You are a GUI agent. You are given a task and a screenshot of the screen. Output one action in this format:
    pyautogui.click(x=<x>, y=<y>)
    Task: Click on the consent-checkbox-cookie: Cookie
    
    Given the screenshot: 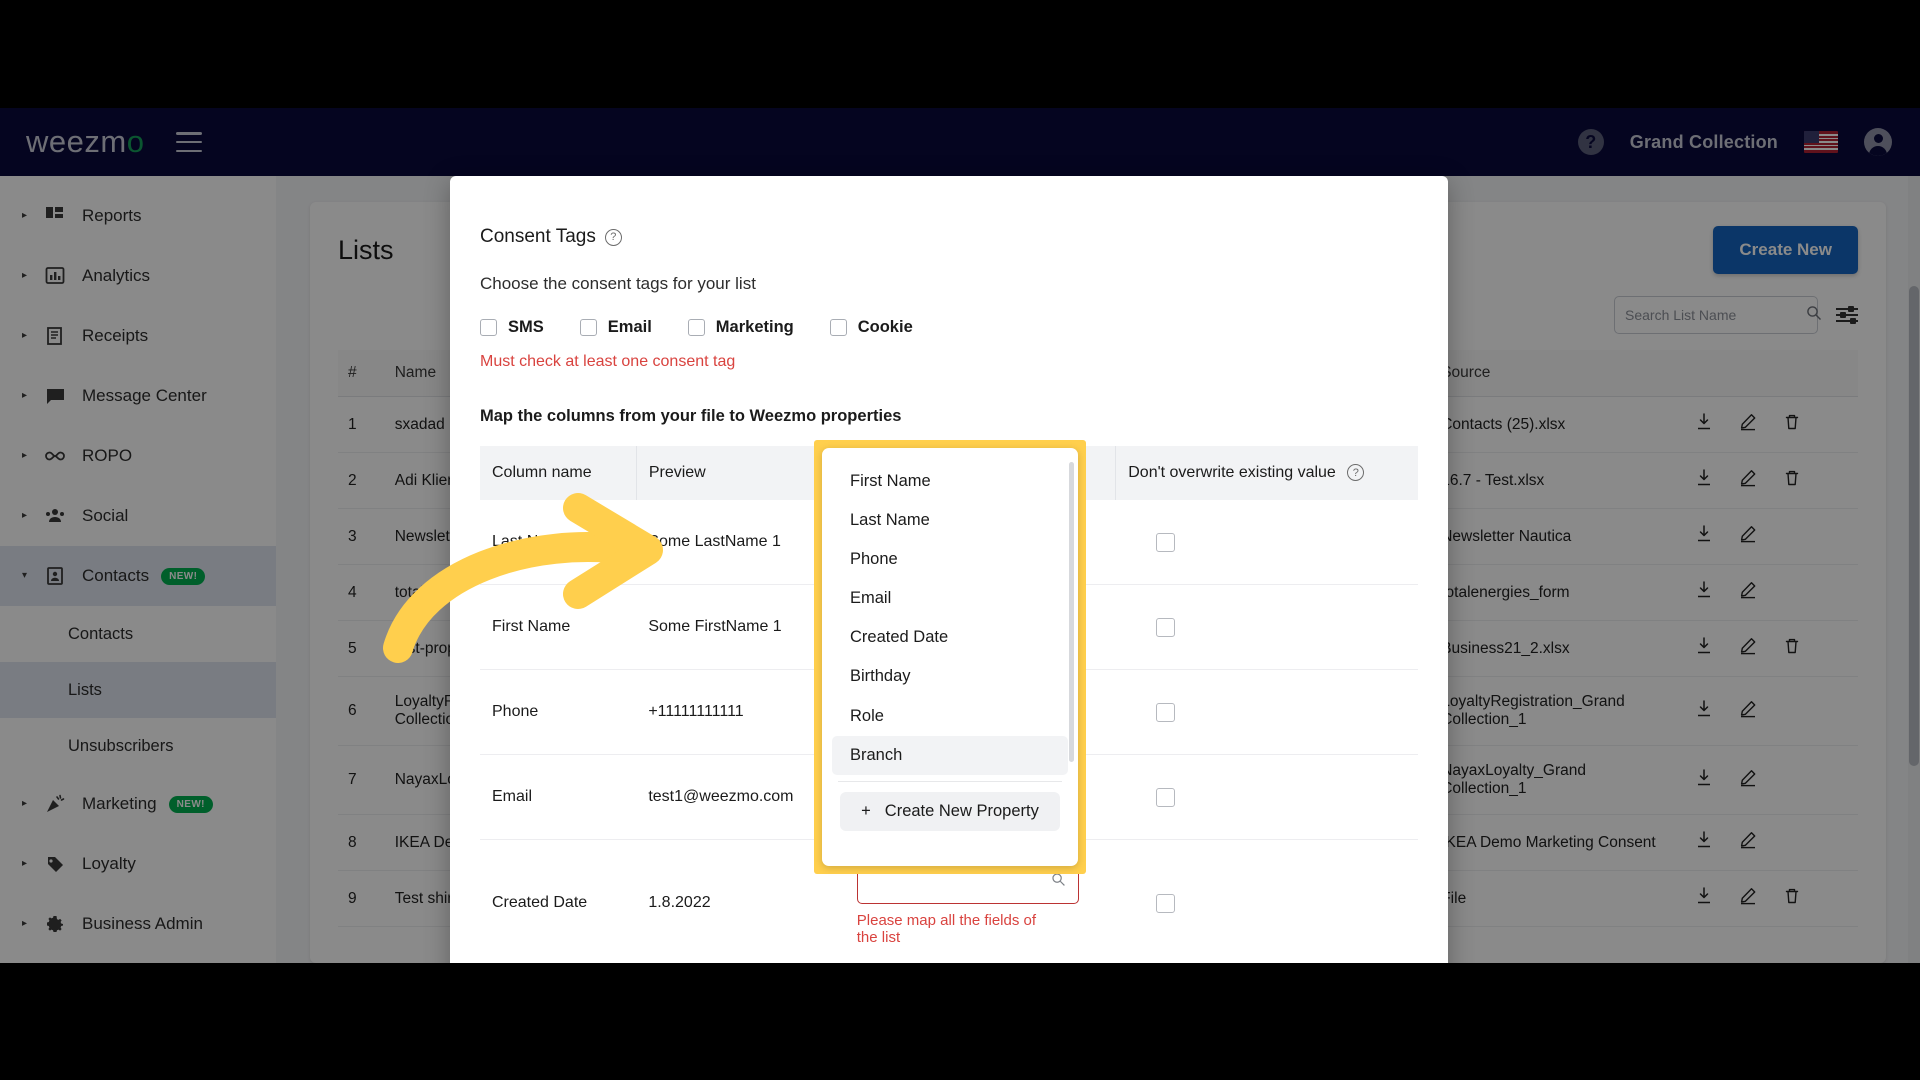 What is the action you would take?
    pyautogui.click(x=871, y=327)
    